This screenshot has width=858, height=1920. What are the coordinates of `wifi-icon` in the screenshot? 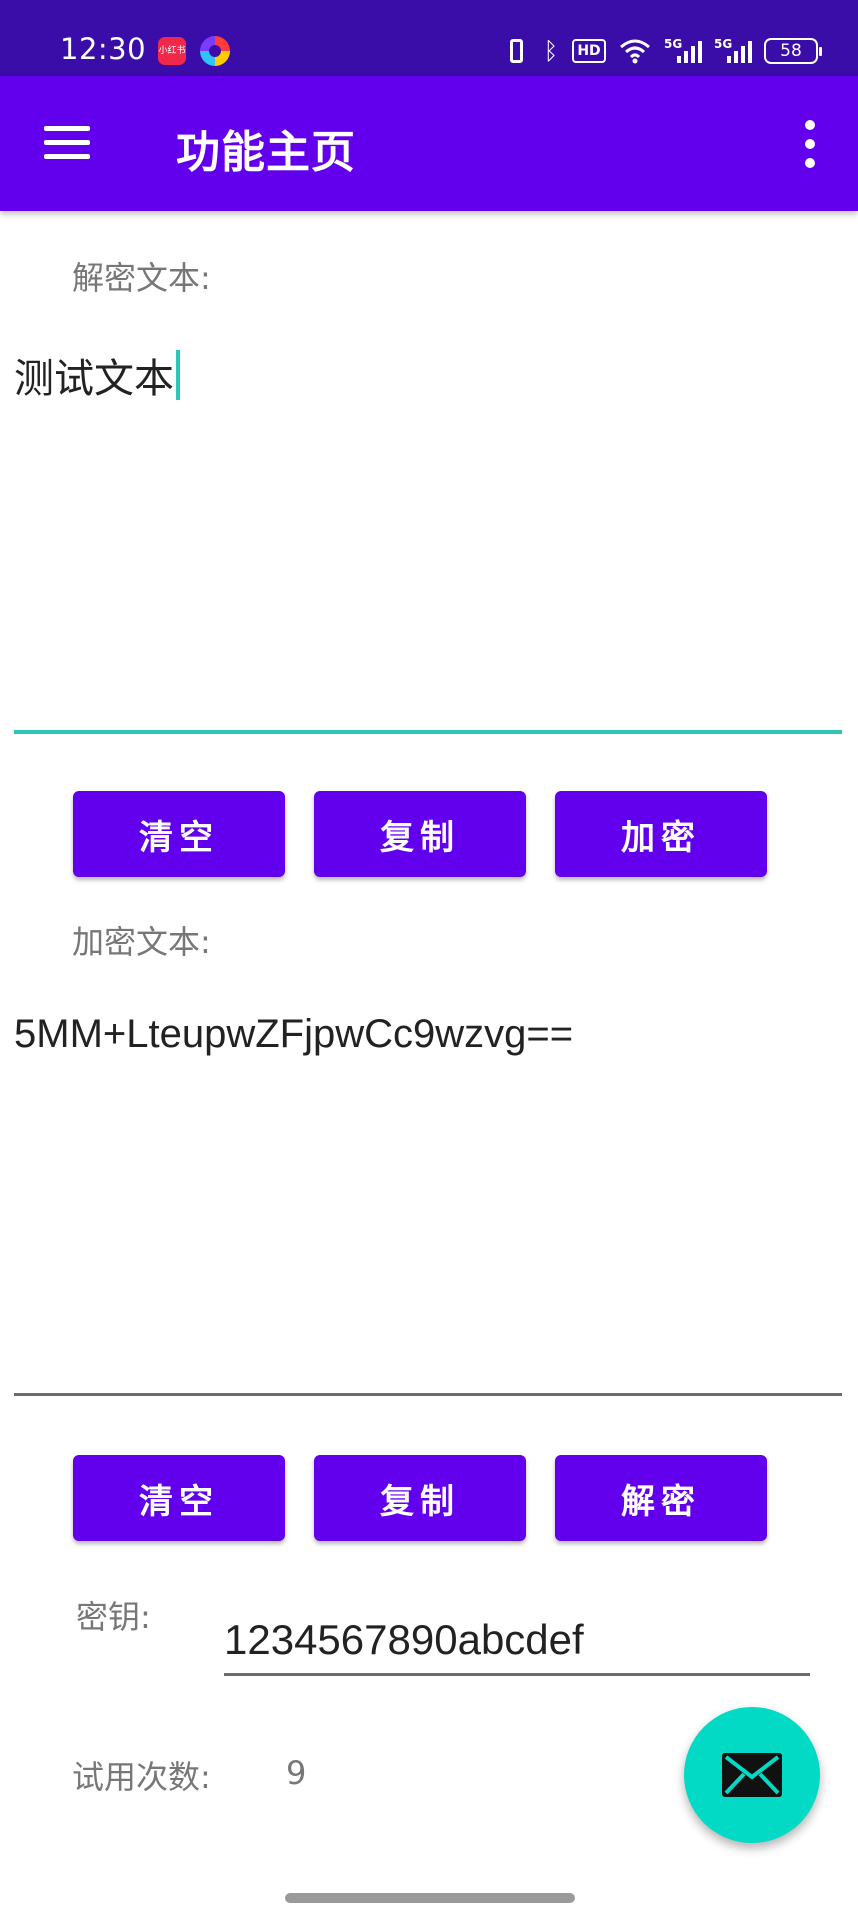 It's located at (635, 51).